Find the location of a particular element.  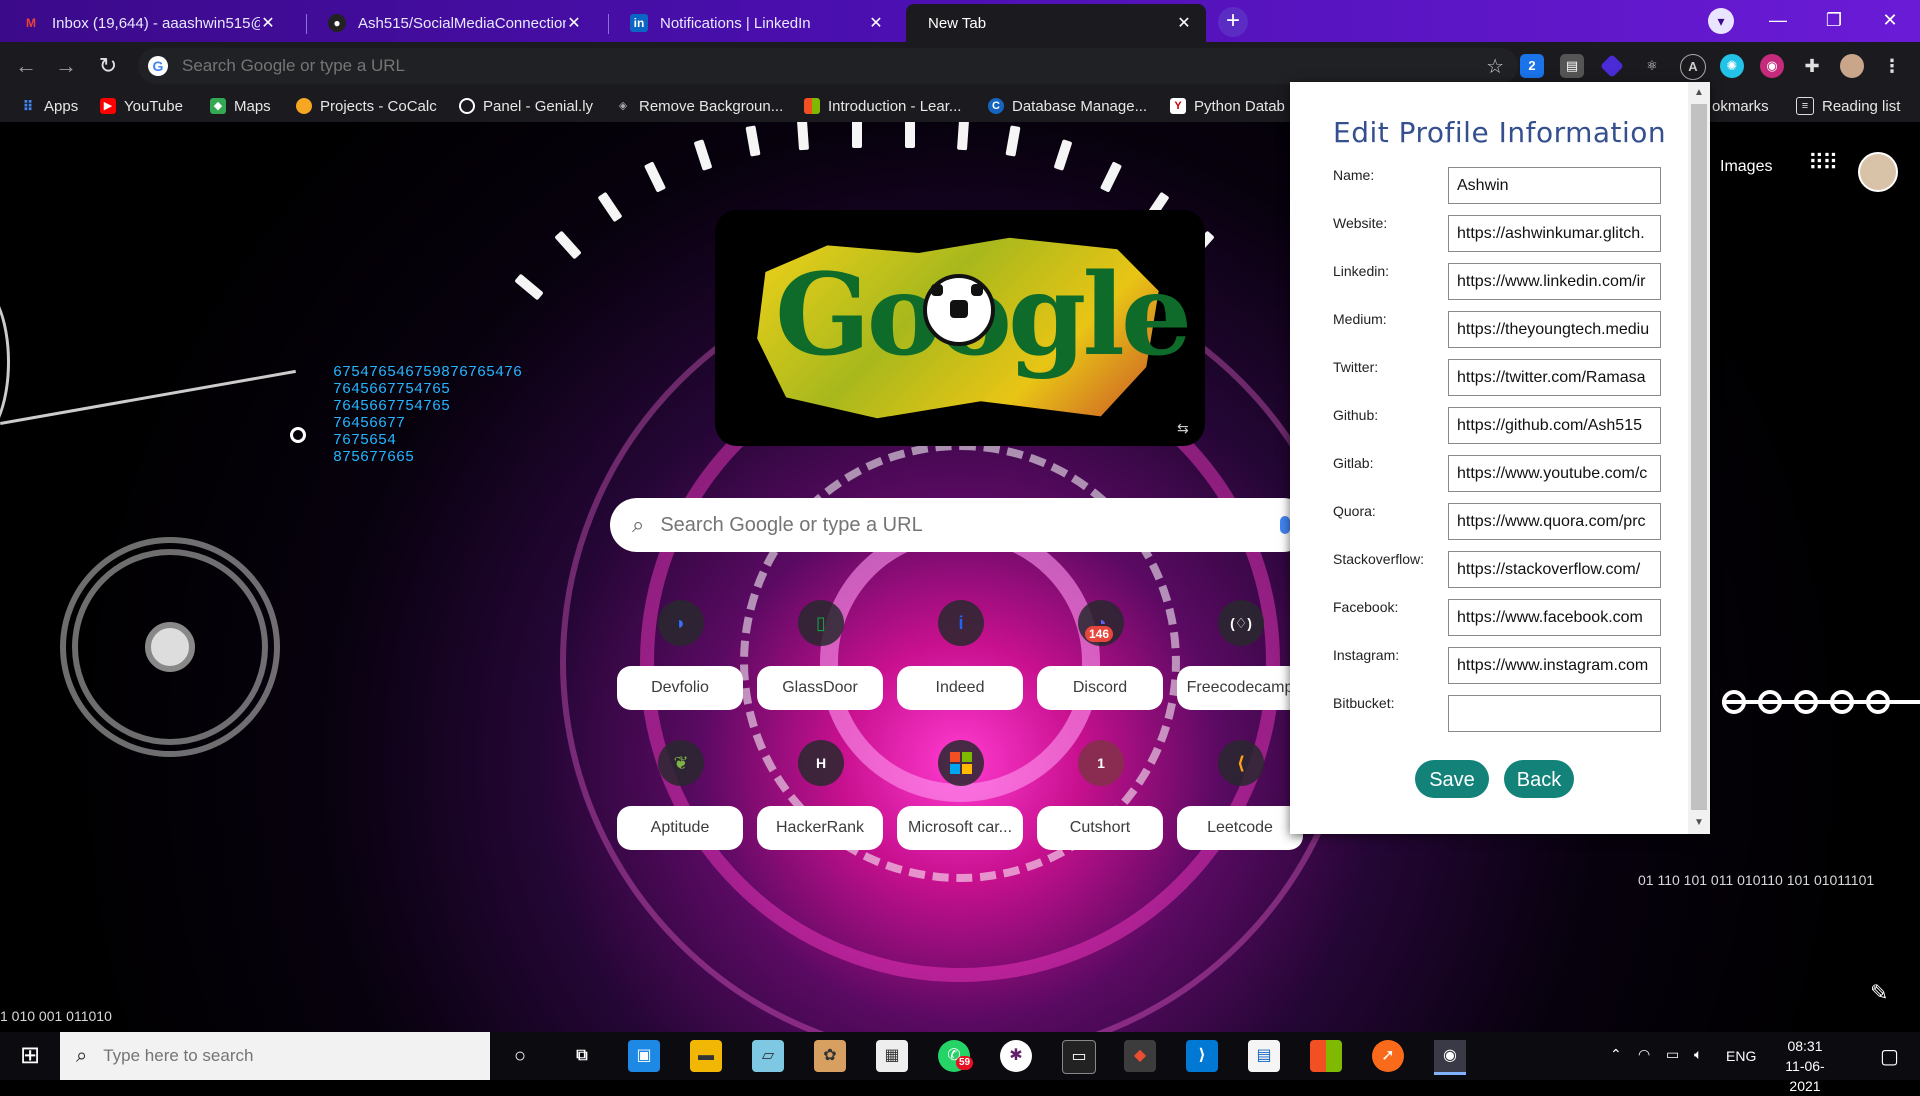

extension-a-icon: A is located at coordinates (1693, 67).